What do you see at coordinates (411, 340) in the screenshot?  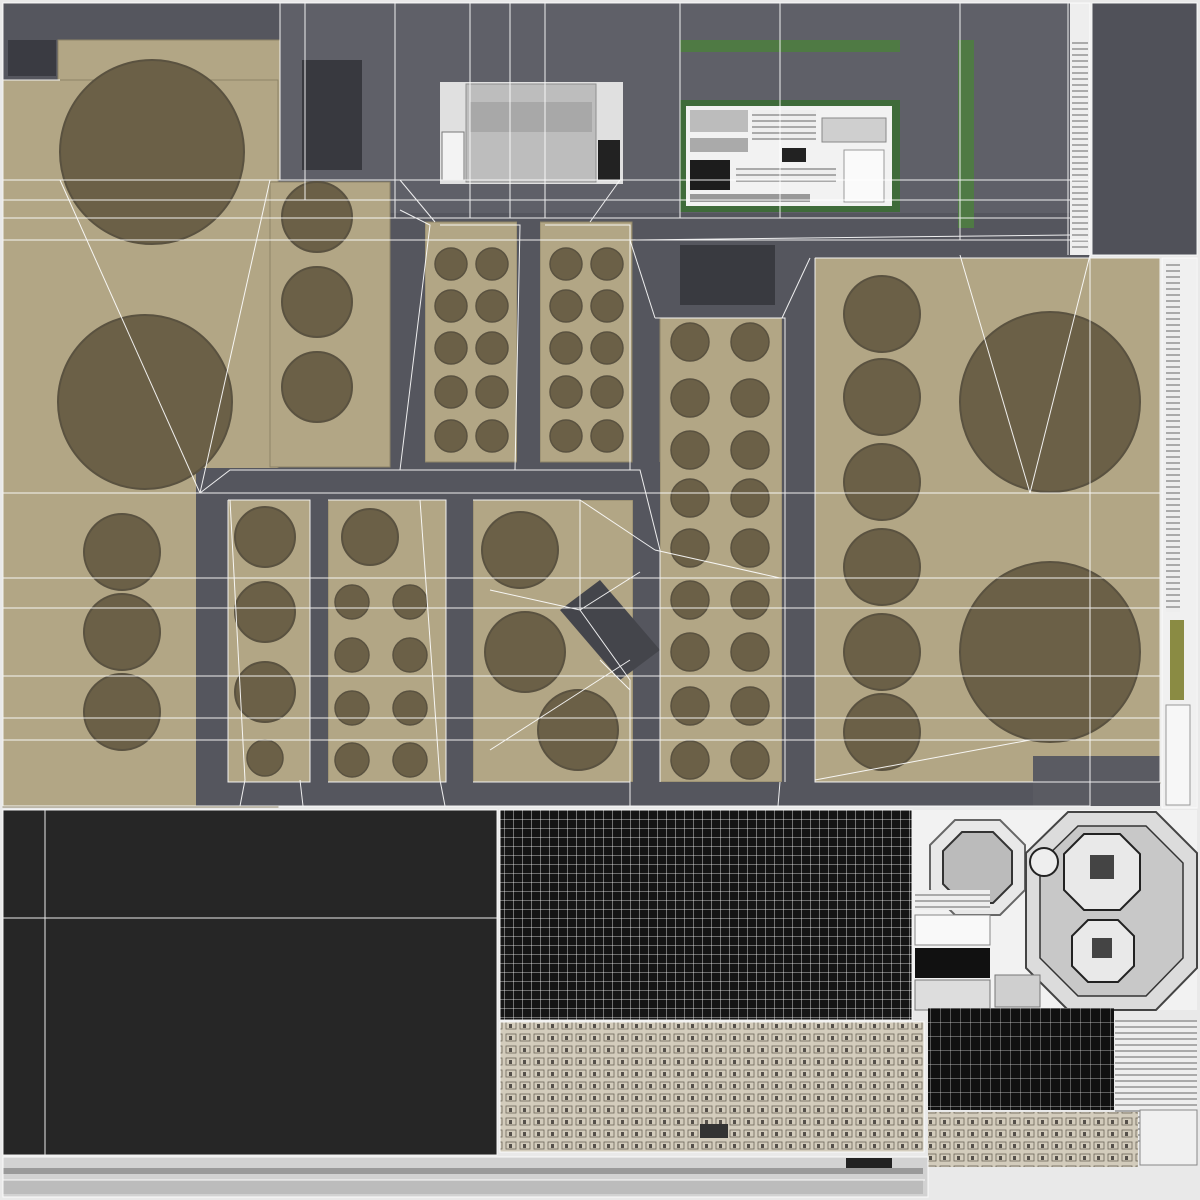 I see `asphalt-road-top-cols` at bounding box center [411, 340].